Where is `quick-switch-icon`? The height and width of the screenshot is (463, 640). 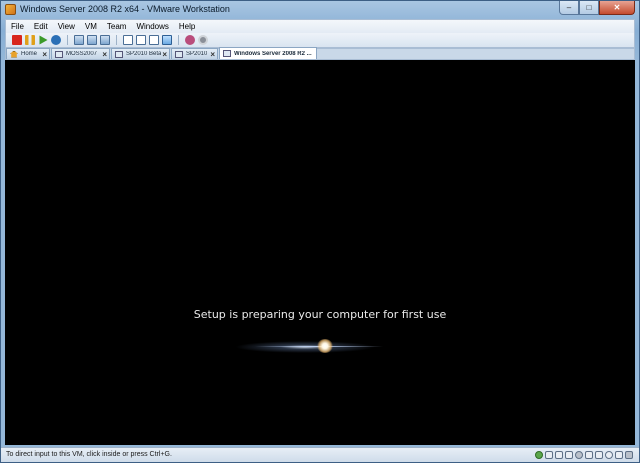 quick-switch-icon is located at coordinates (128, 40).